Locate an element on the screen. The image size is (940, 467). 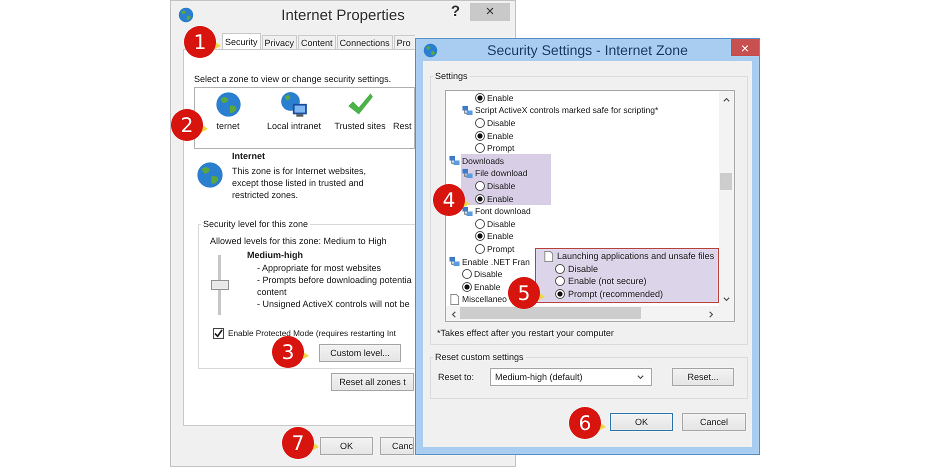
zone-label: Local intranet is located at coordinates (294, 126).